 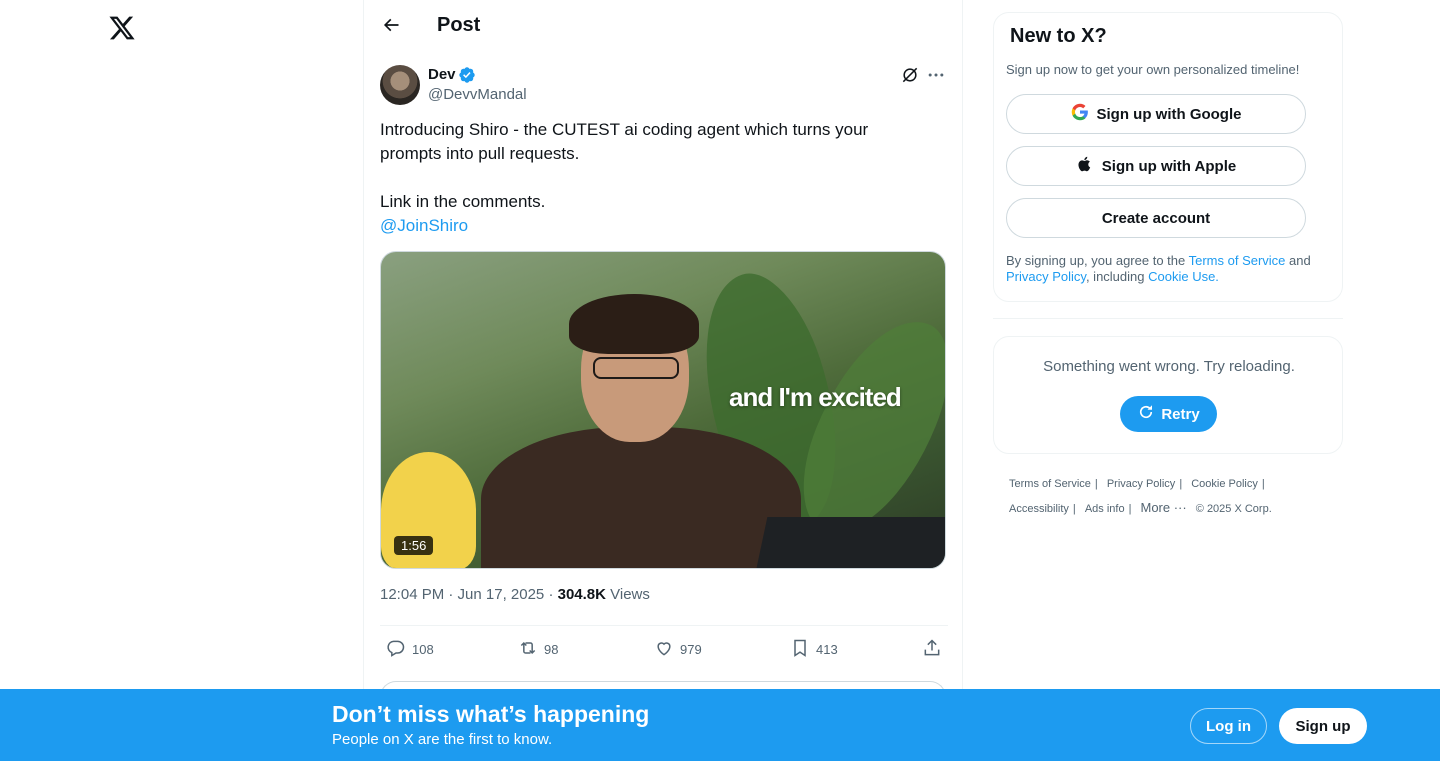 I want to click on post-header: Post, so click(x=664, y=26).